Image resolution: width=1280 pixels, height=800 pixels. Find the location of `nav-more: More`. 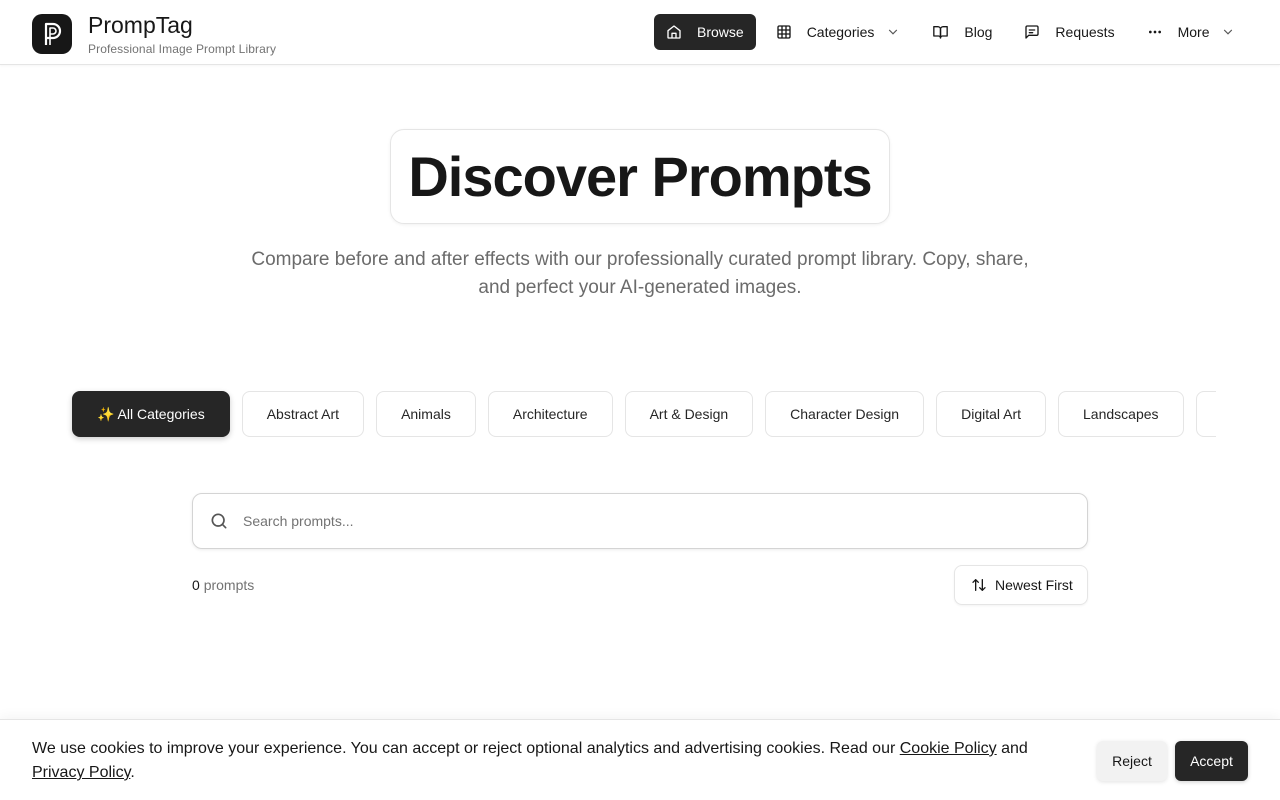

nav-more: More is located at coordinates (1191, 32).